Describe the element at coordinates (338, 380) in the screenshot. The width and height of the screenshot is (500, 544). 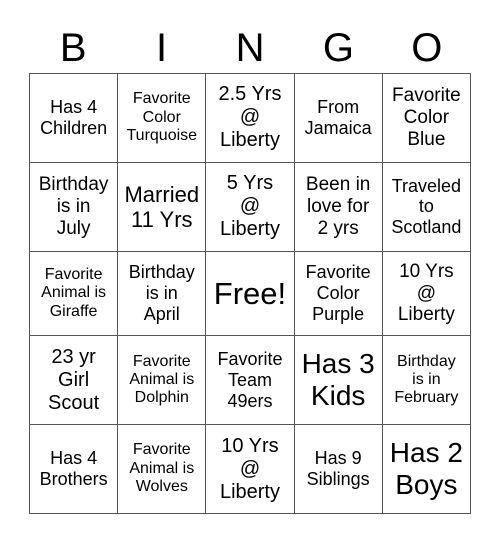
I see `bingo-cell: Has 3 Kids` at that location.